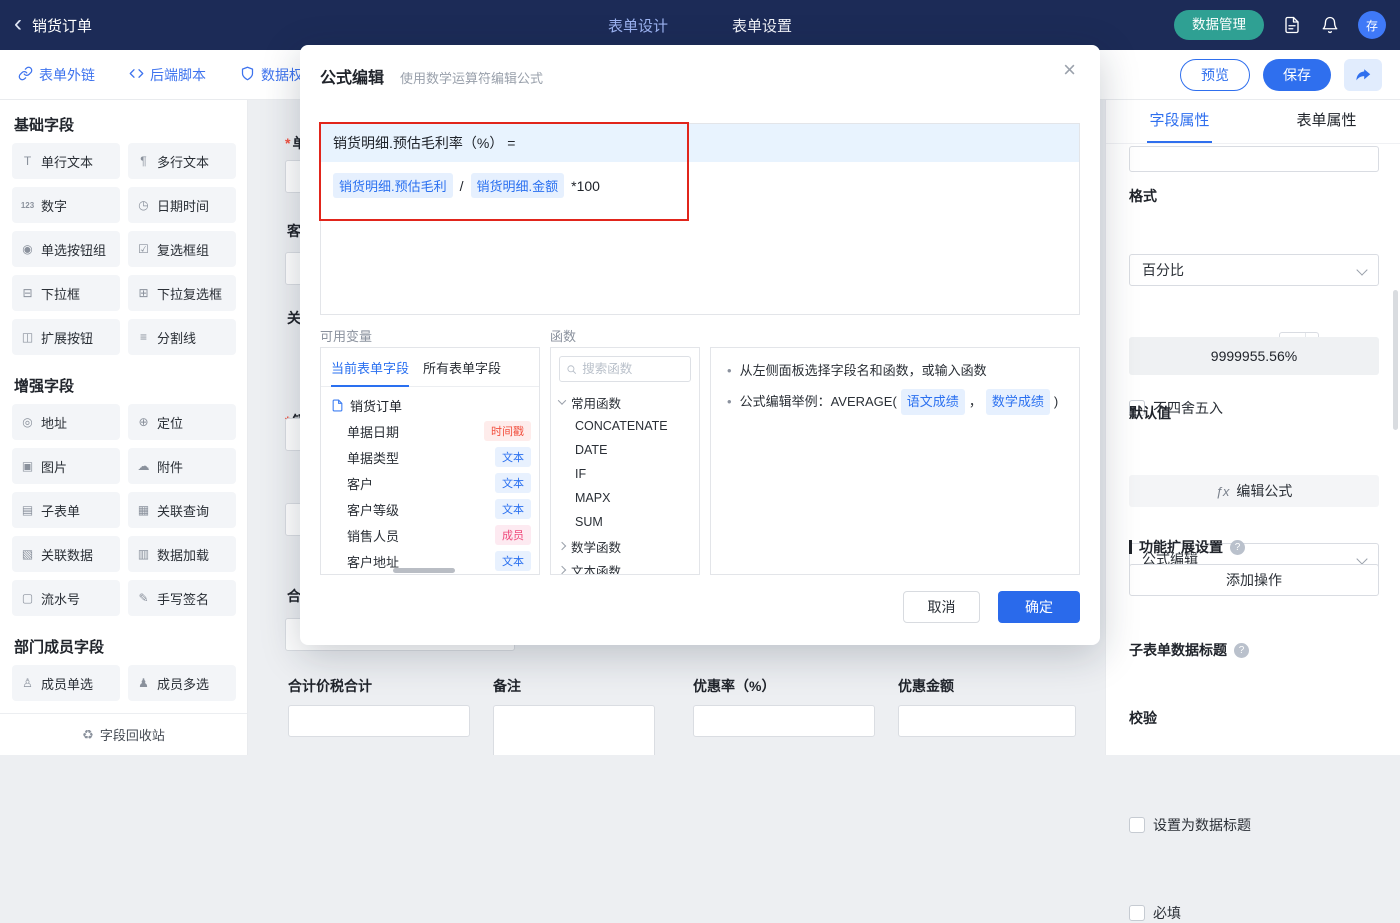 This screenshot has width=1400, height=923. Describe the element at coordinates (784, 721) in the screenshot. I see `discount-rate-input` at that location.